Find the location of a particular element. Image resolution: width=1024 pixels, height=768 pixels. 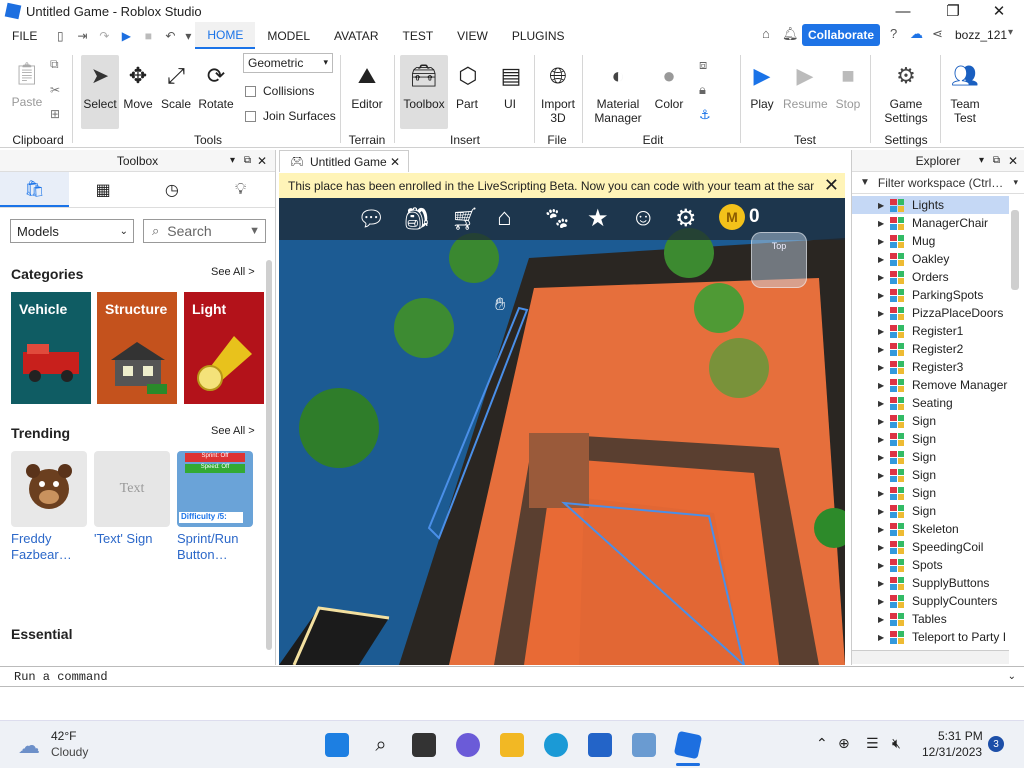

filter-icon: ▼ is located at coordinates (254, 231).